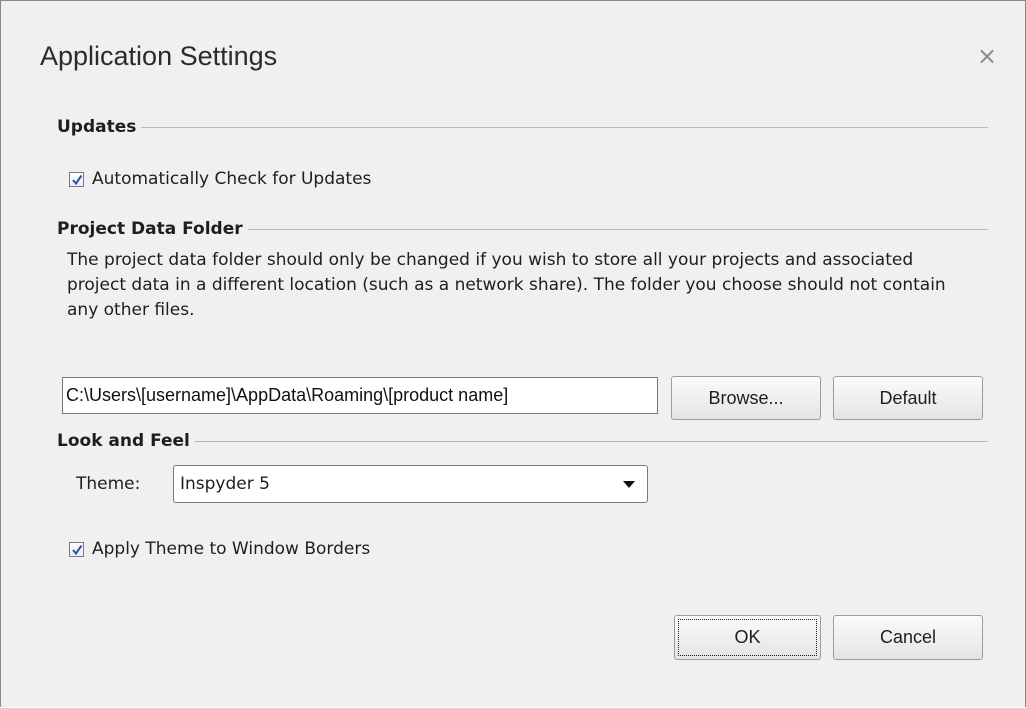 The height and width of the screenshot is (708, 1026). I want to click on close-icon: ×, so click(987, 56).